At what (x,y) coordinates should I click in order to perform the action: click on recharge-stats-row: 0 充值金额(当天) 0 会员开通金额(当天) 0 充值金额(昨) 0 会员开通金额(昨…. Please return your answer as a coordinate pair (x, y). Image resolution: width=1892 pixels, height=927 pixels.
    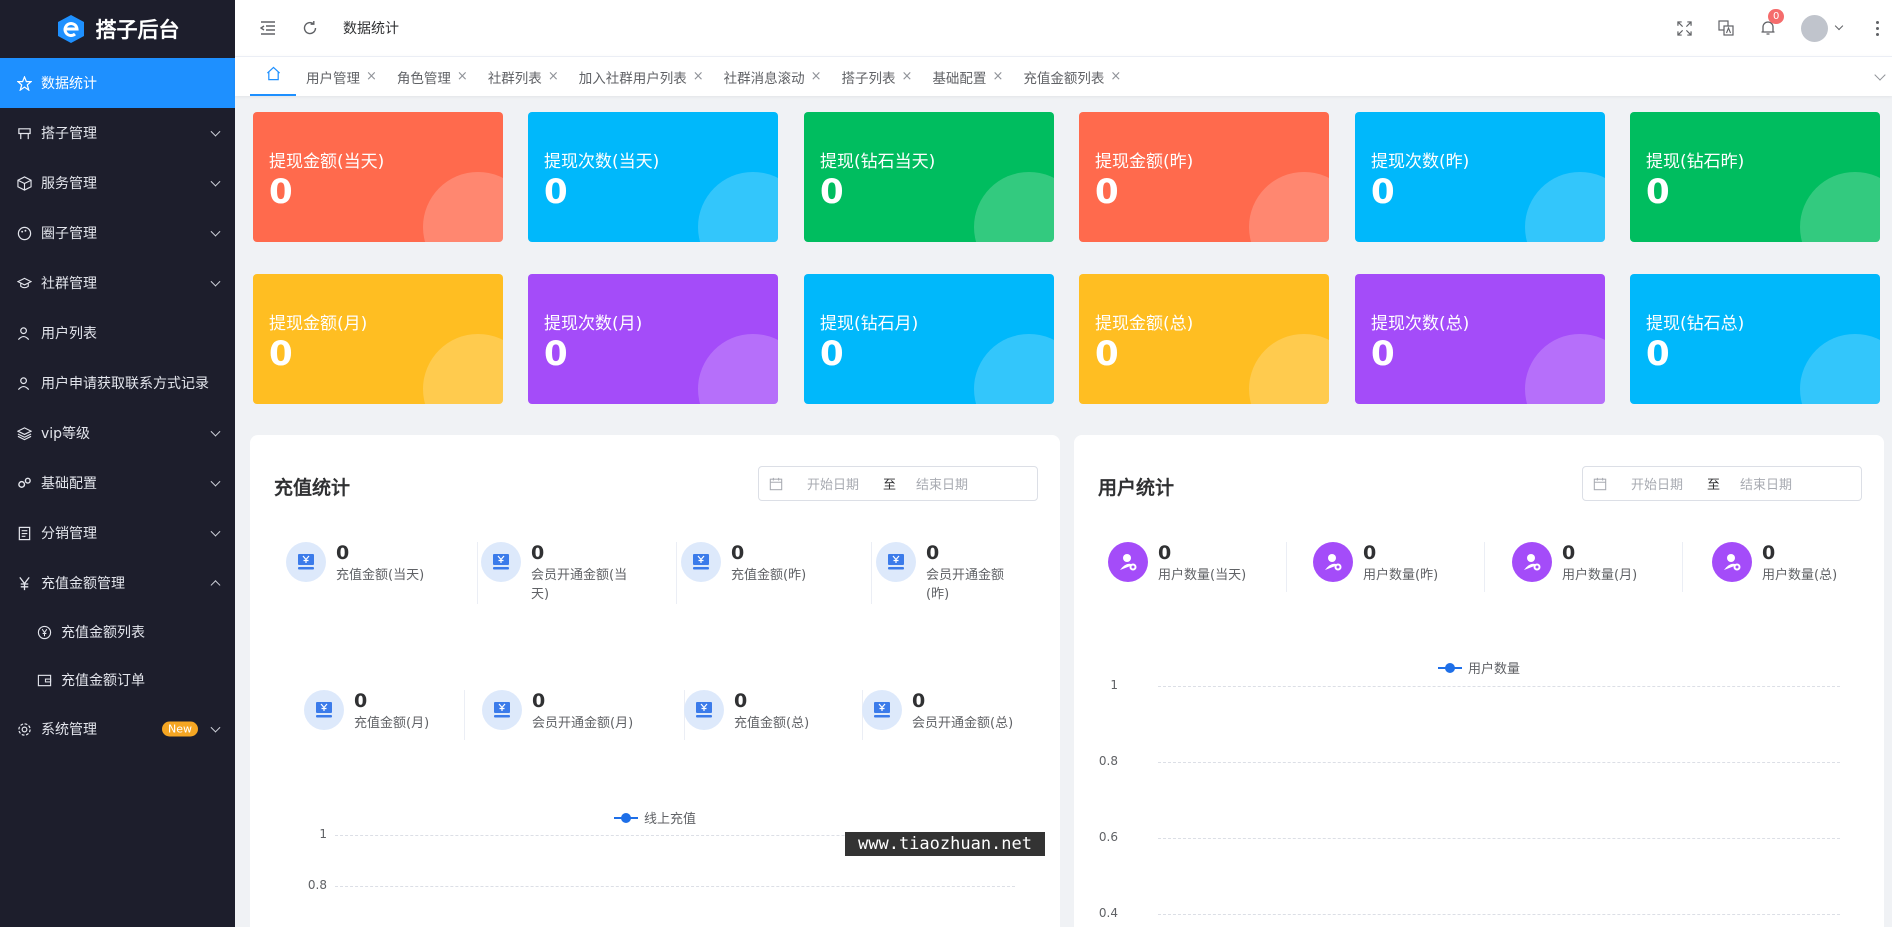
    Looking at the image, I should click on (666, 573).